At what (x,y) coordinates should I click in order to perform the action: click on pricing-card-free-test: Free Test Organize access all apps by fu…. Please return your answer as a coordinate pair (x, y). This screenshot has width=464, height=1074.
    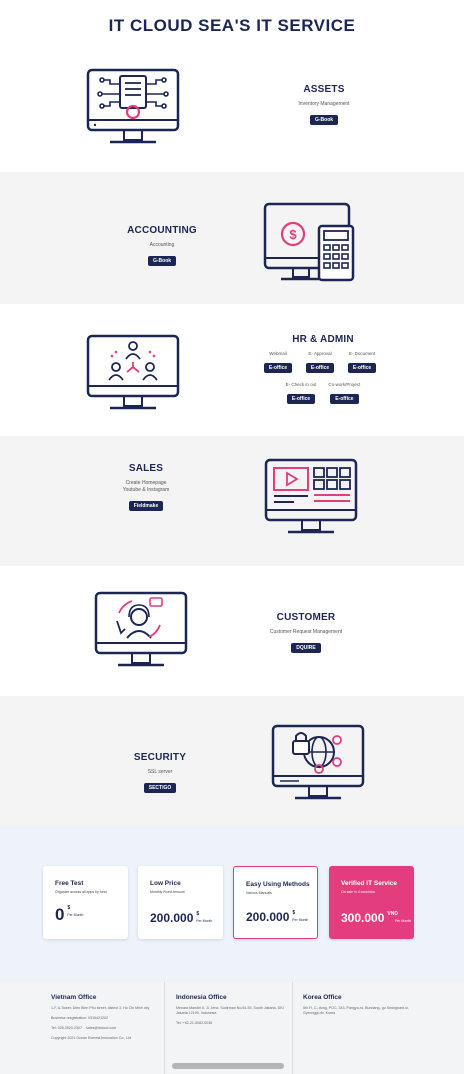
    Looking at the image, I should click on (85, 902).